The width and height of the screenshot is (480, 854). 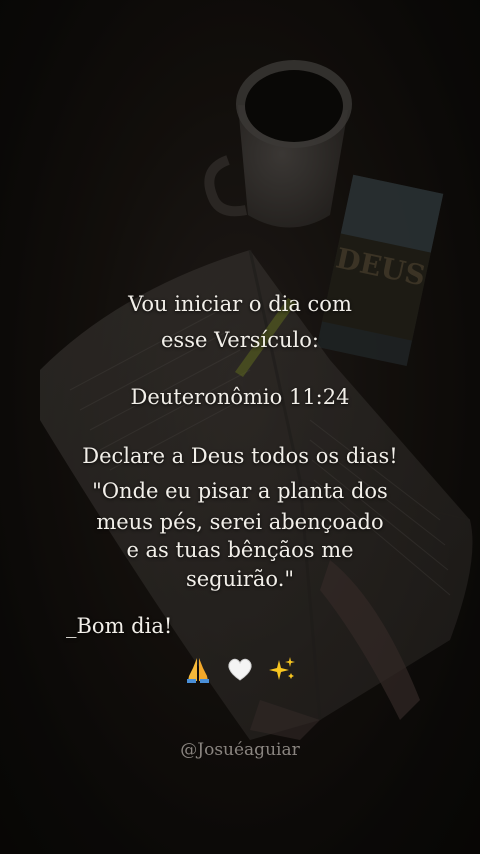 What do you see at coordinates (240, 456) in the screenshot?
I see `verse-line-1: Declare a Deus todos os dias!` at bounding box center [240, 456].